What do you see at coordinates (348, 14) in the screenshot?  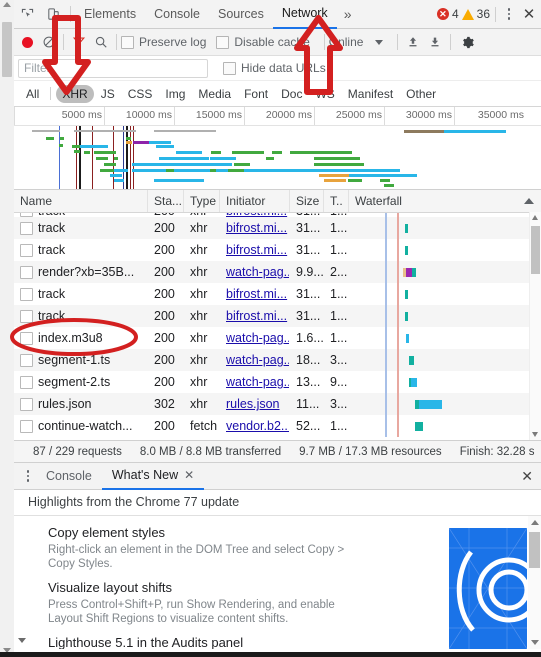 I see `more-tabs-icon: »` at bounding box center [348, 14].